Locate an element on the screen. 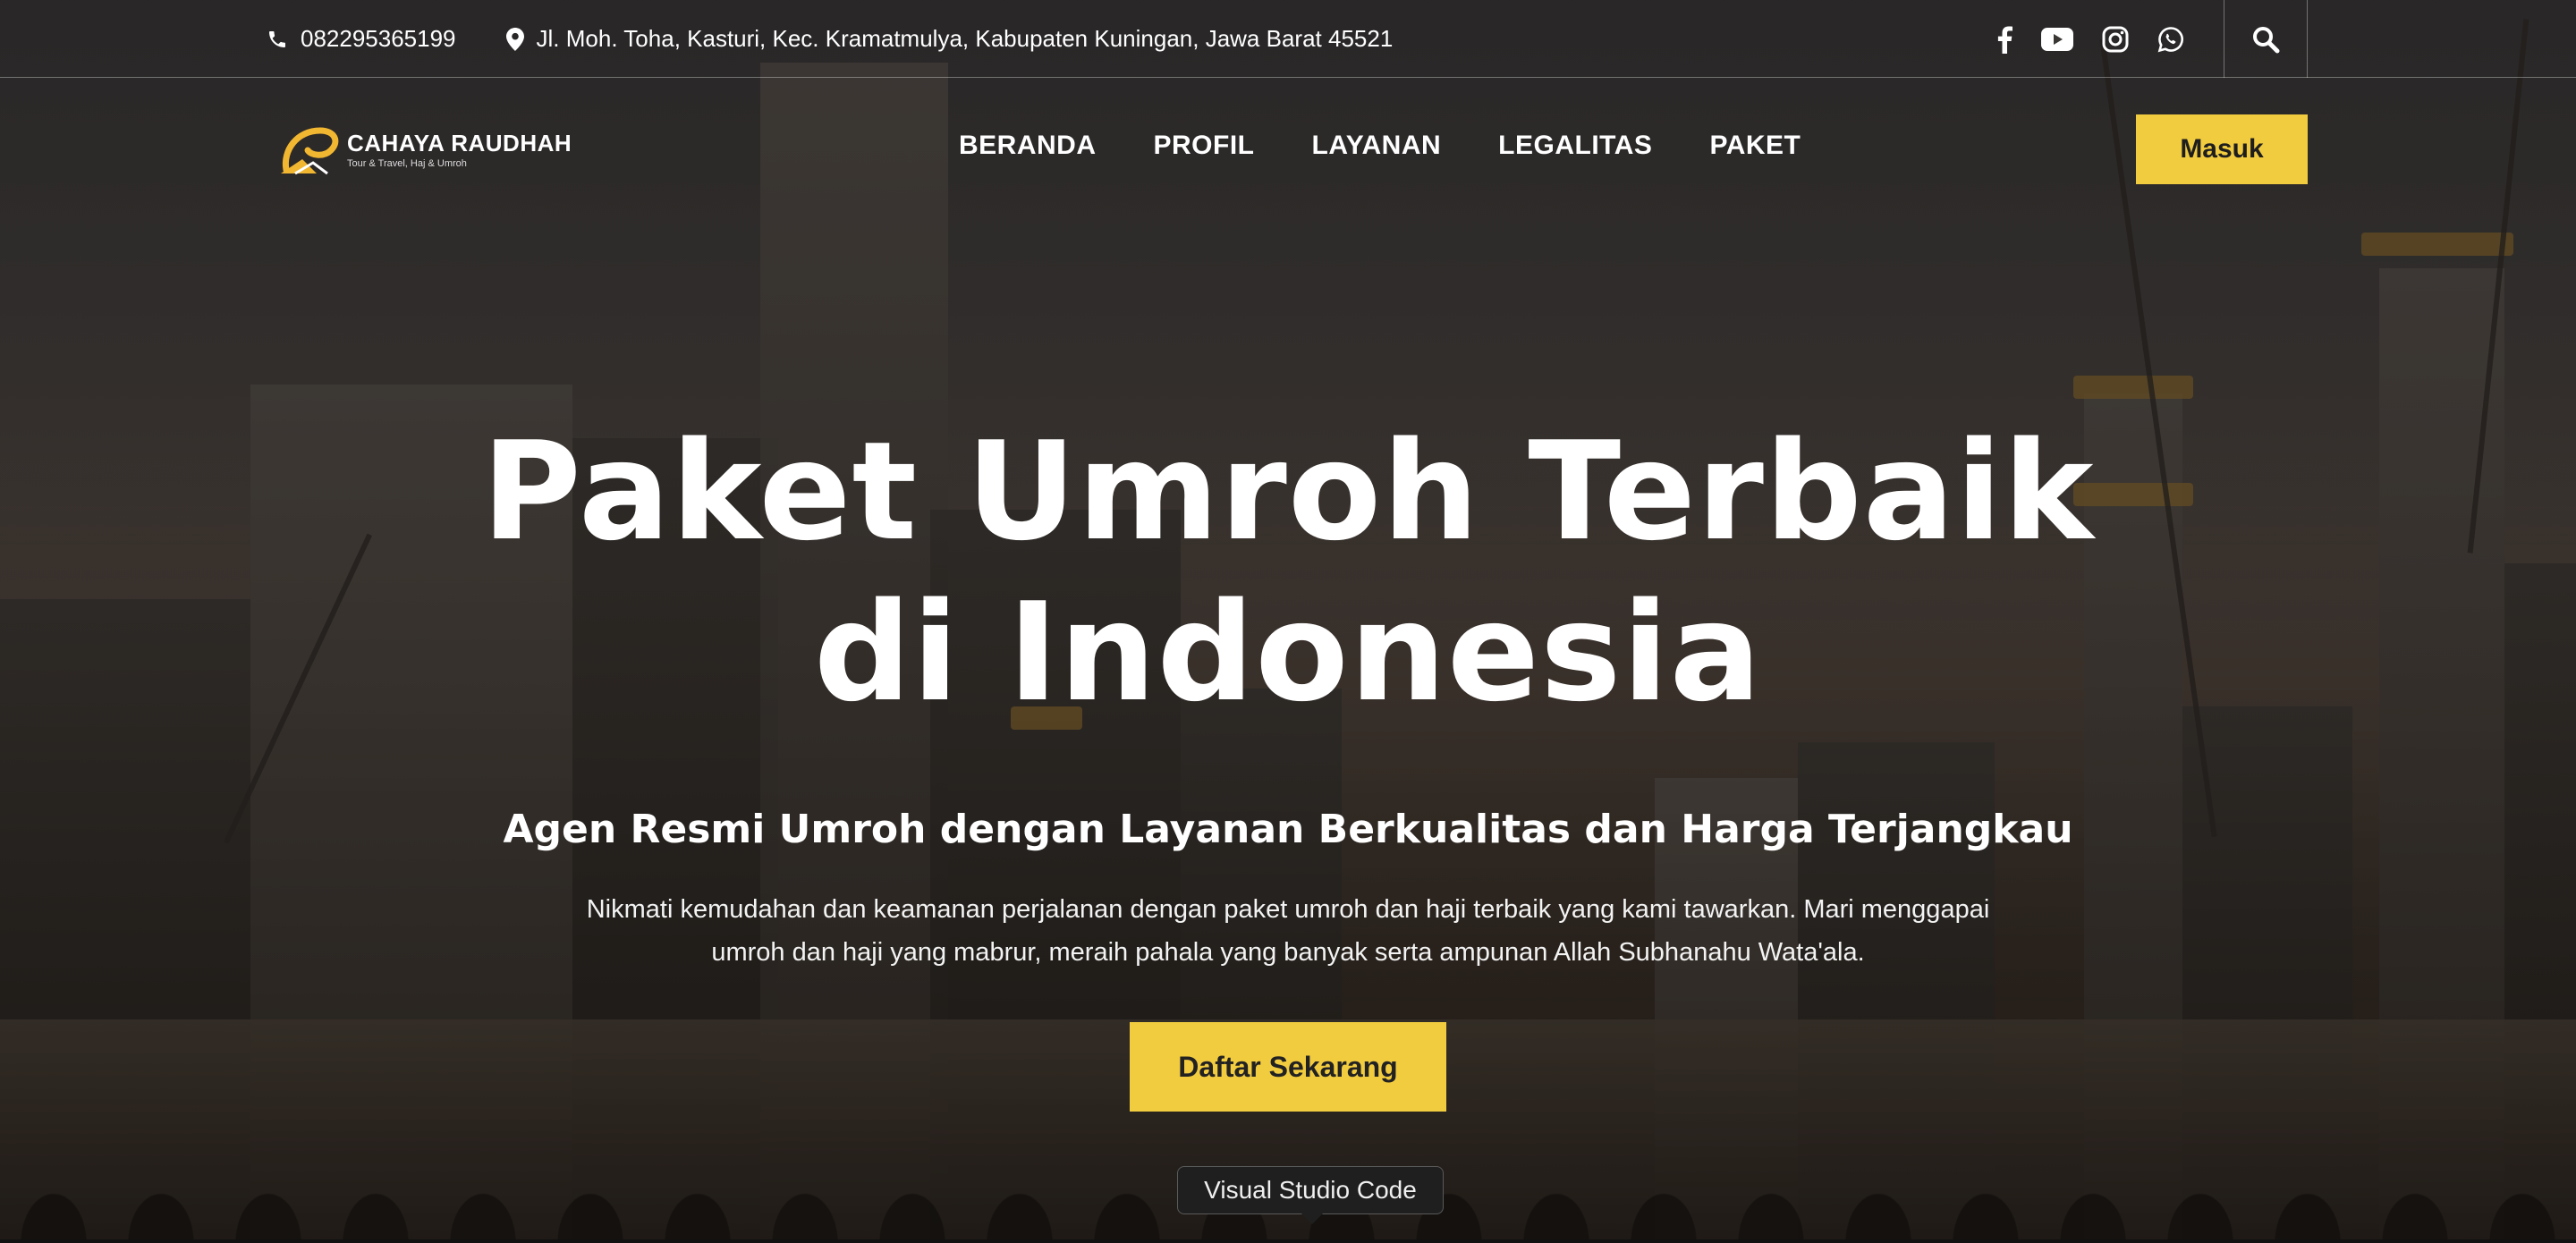 The image size is (2576, 1243). nav-item-profil: PROFIL is located at coordinates (1204, 146).